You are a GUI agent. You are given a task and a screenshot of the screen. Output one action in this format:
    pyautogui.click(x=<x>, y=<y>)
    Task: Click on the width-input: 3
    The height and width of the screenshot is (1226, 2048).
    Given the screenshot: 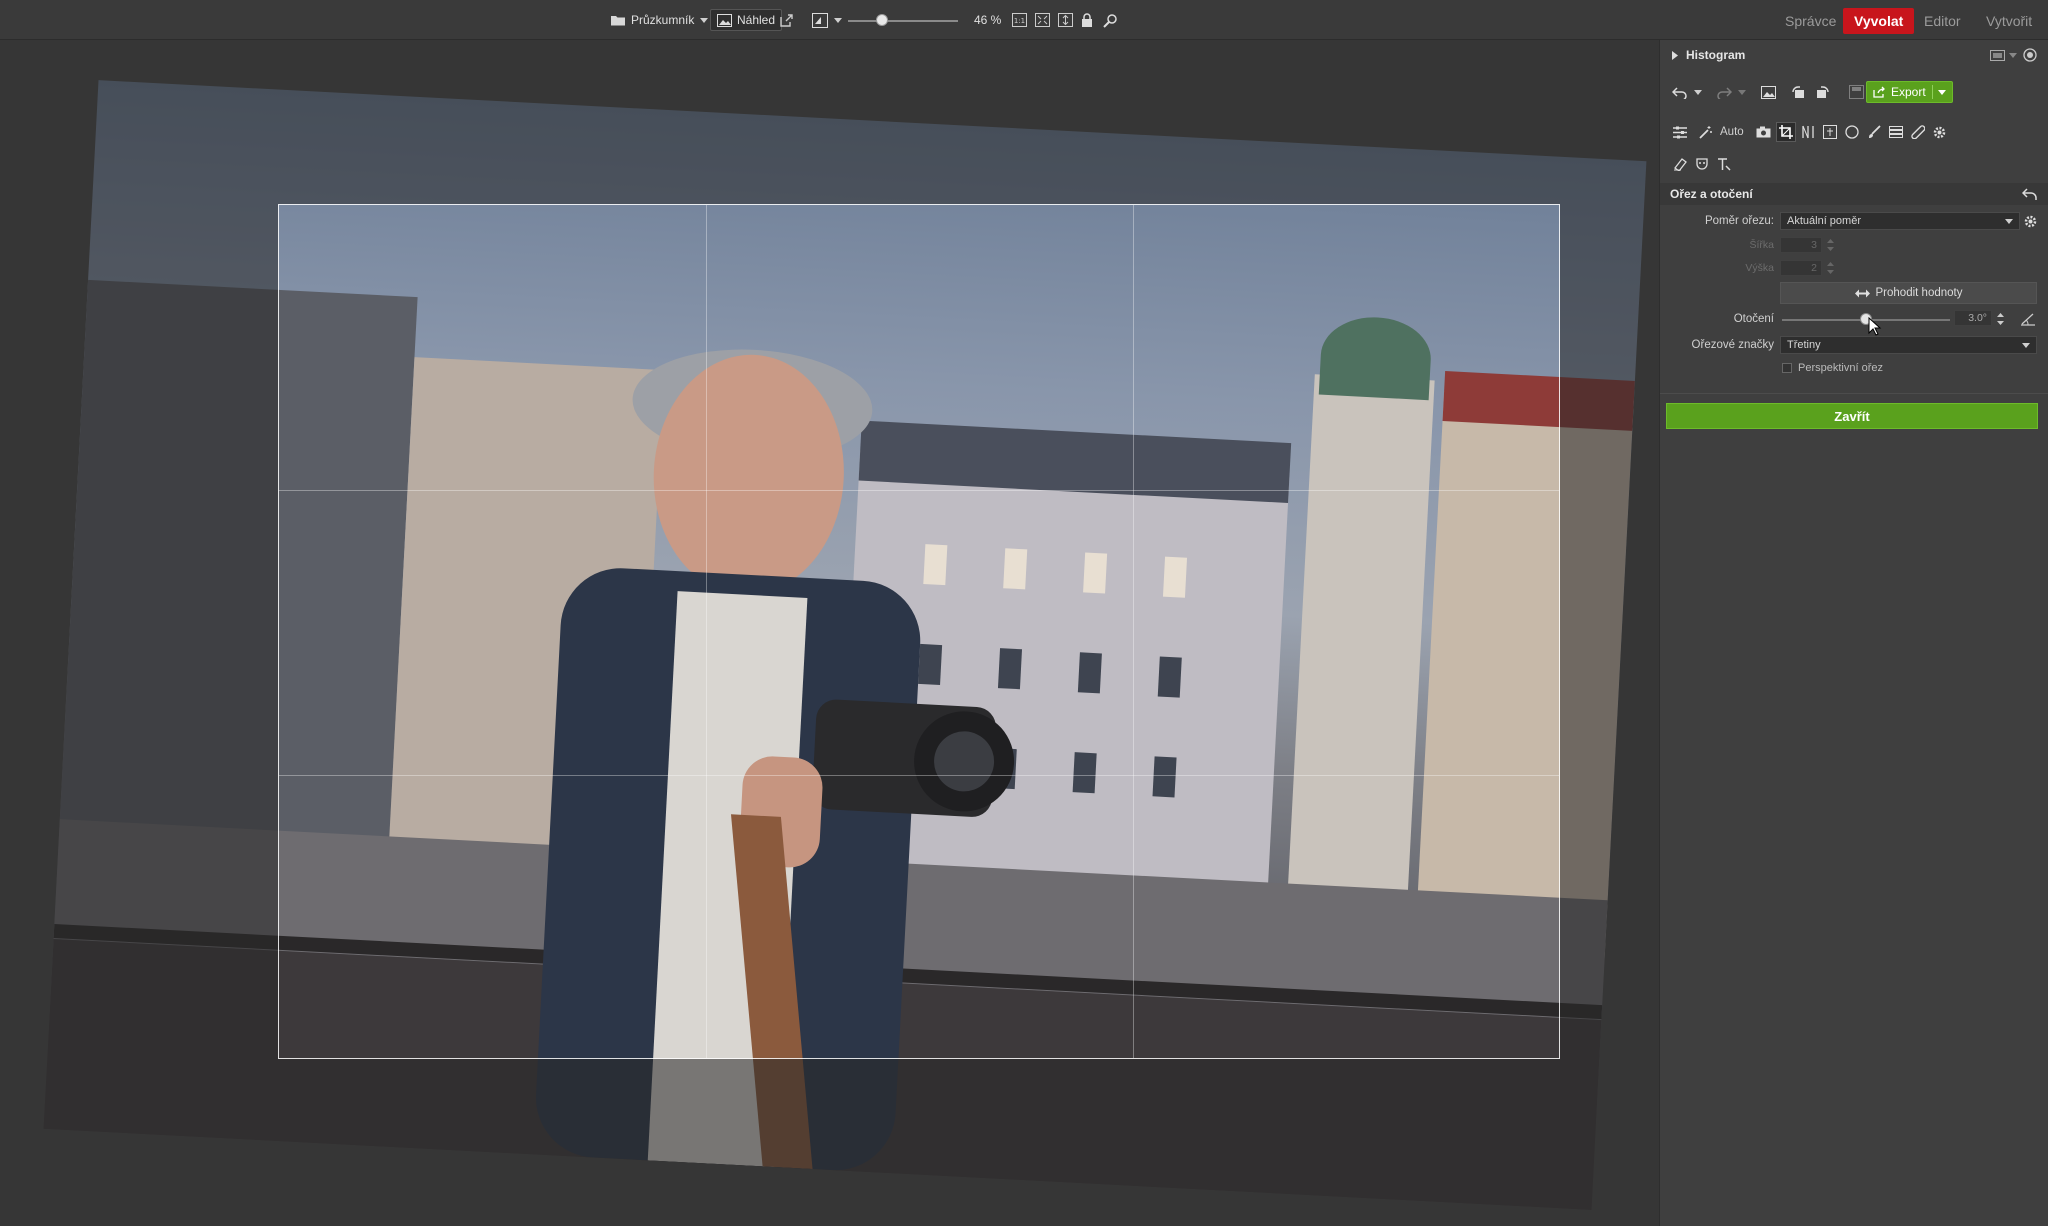 What is the action you would take?
    pyautogui.click(x=1801, y=245)
    